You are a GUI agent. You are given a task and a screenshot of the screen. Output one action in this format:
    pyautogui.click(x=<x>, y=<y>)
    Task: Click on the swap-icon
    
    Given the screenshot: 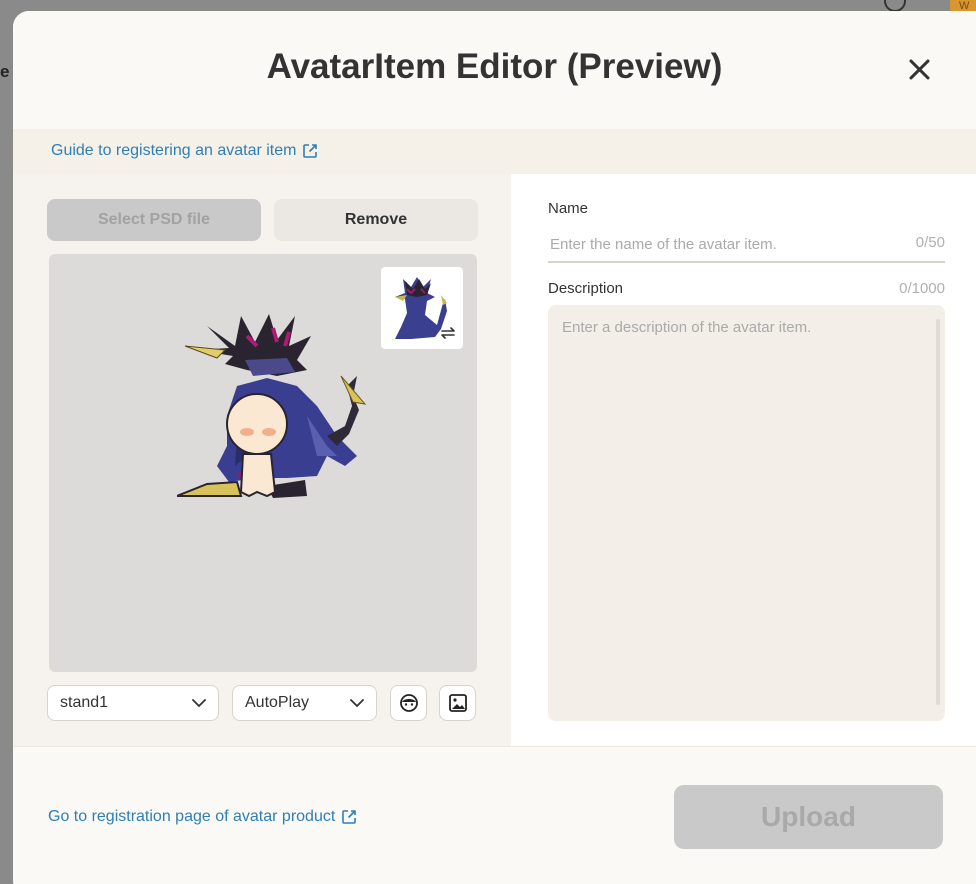 What is the action you would take?
    pyautogui.click(x=448, y=333)
    